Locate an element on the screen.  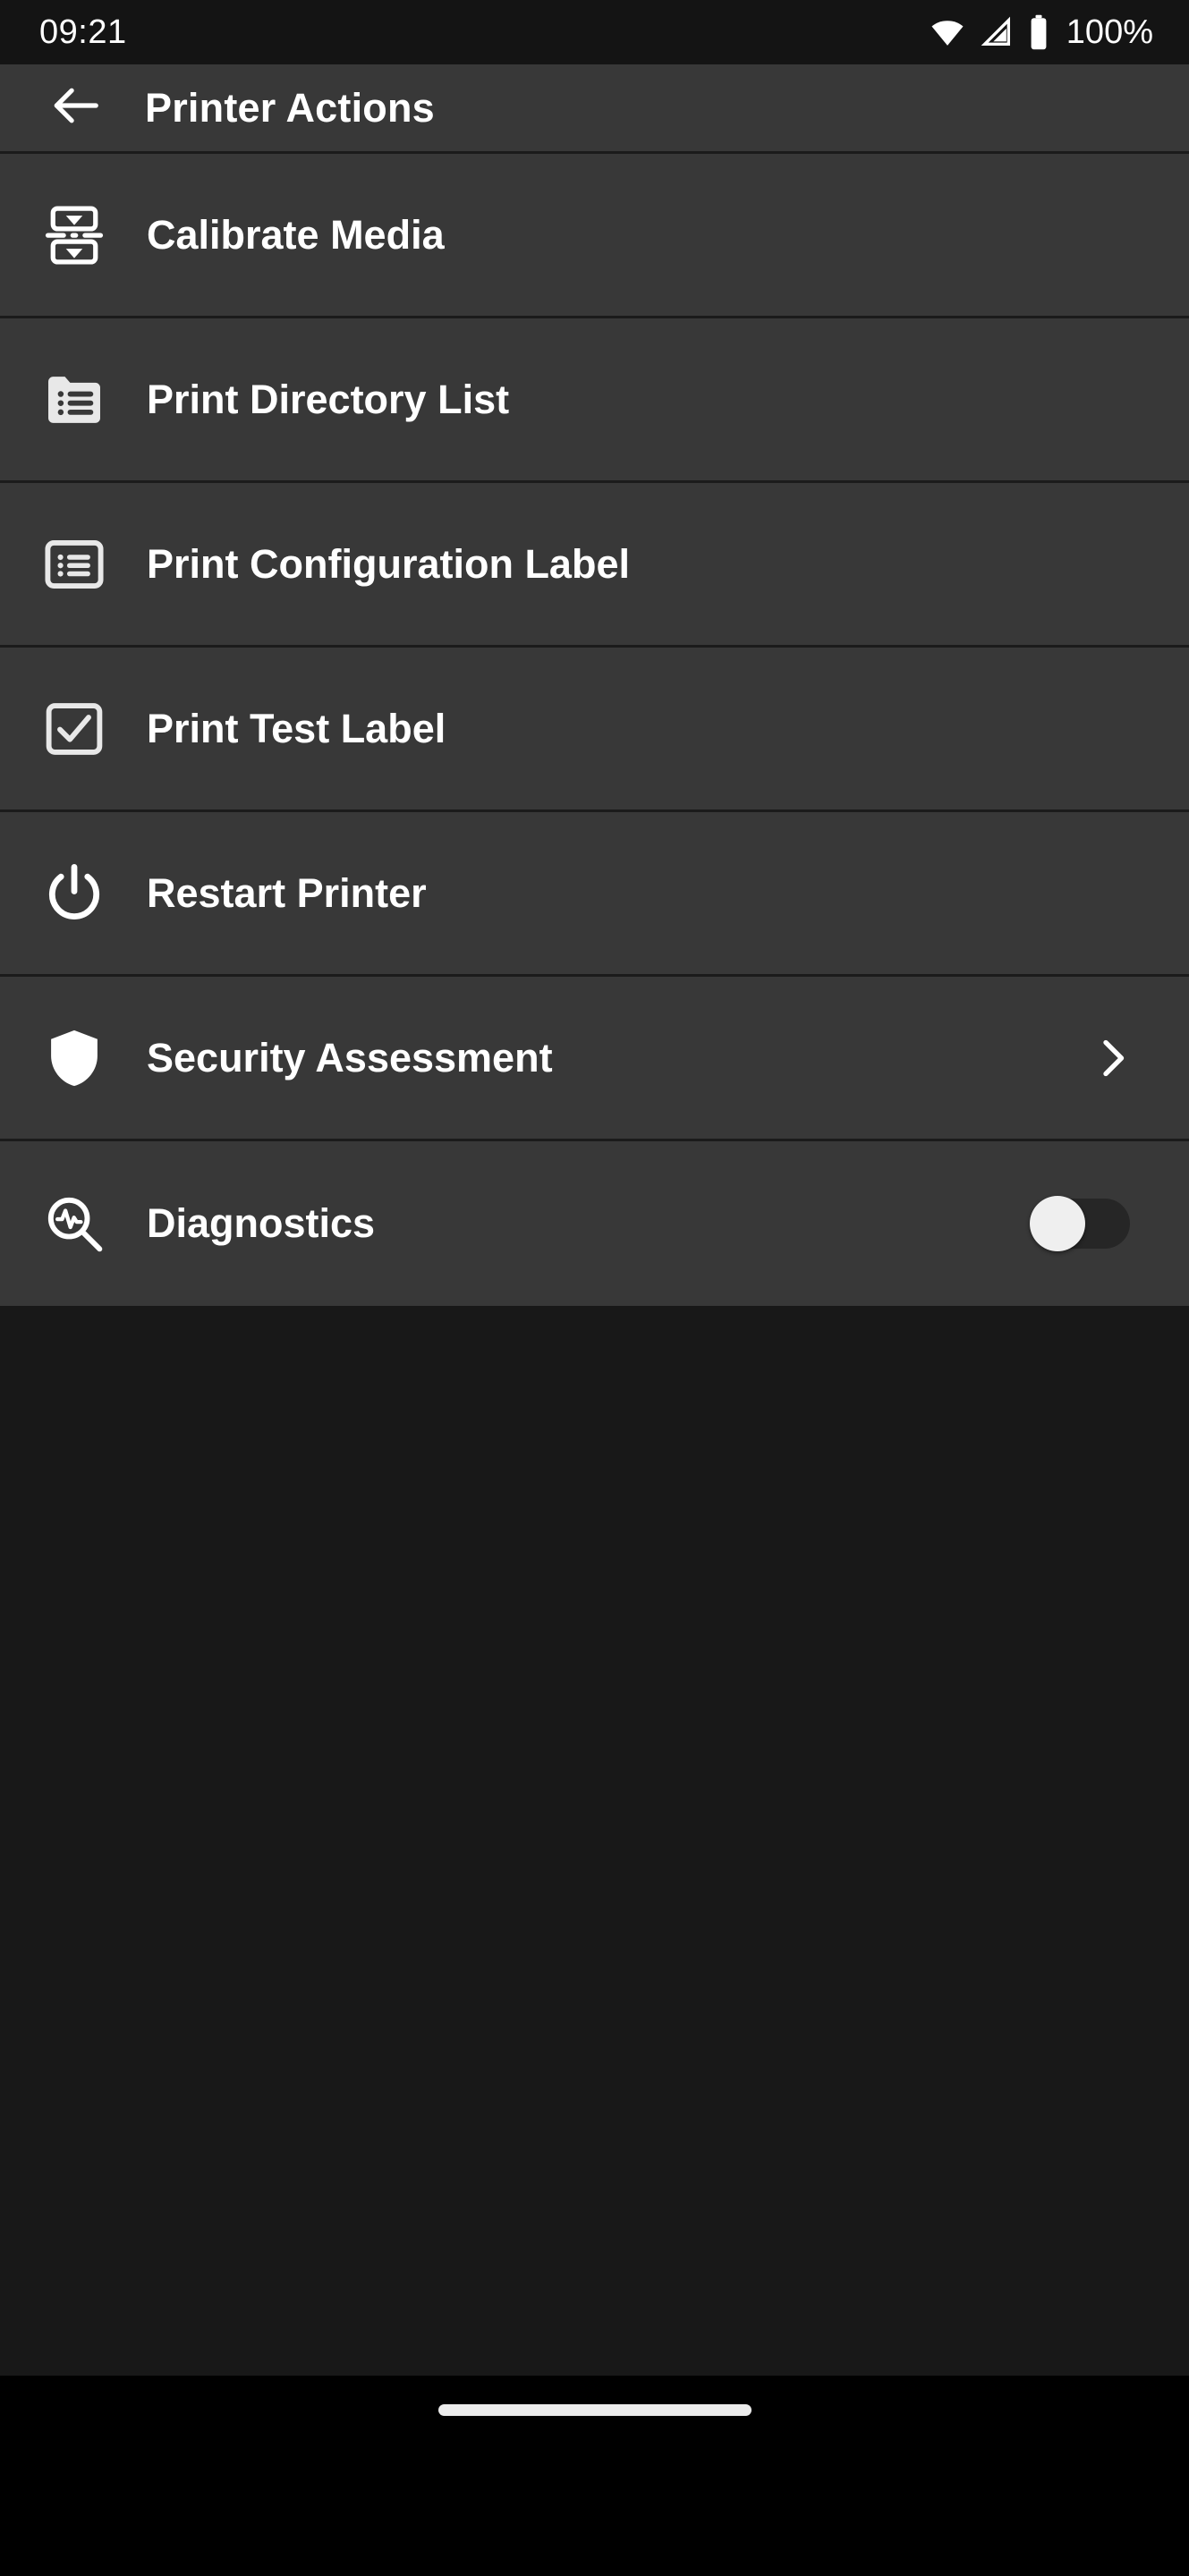
app-bar: Printer Actions is located at coordinates (594, 109).